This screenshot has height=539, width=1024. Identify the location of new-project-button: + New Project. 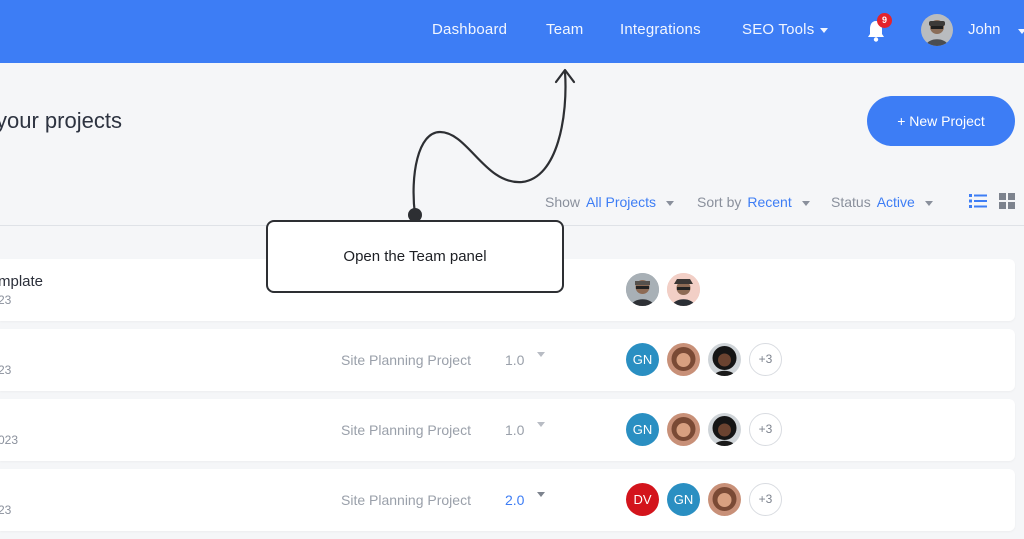
(941, 121).